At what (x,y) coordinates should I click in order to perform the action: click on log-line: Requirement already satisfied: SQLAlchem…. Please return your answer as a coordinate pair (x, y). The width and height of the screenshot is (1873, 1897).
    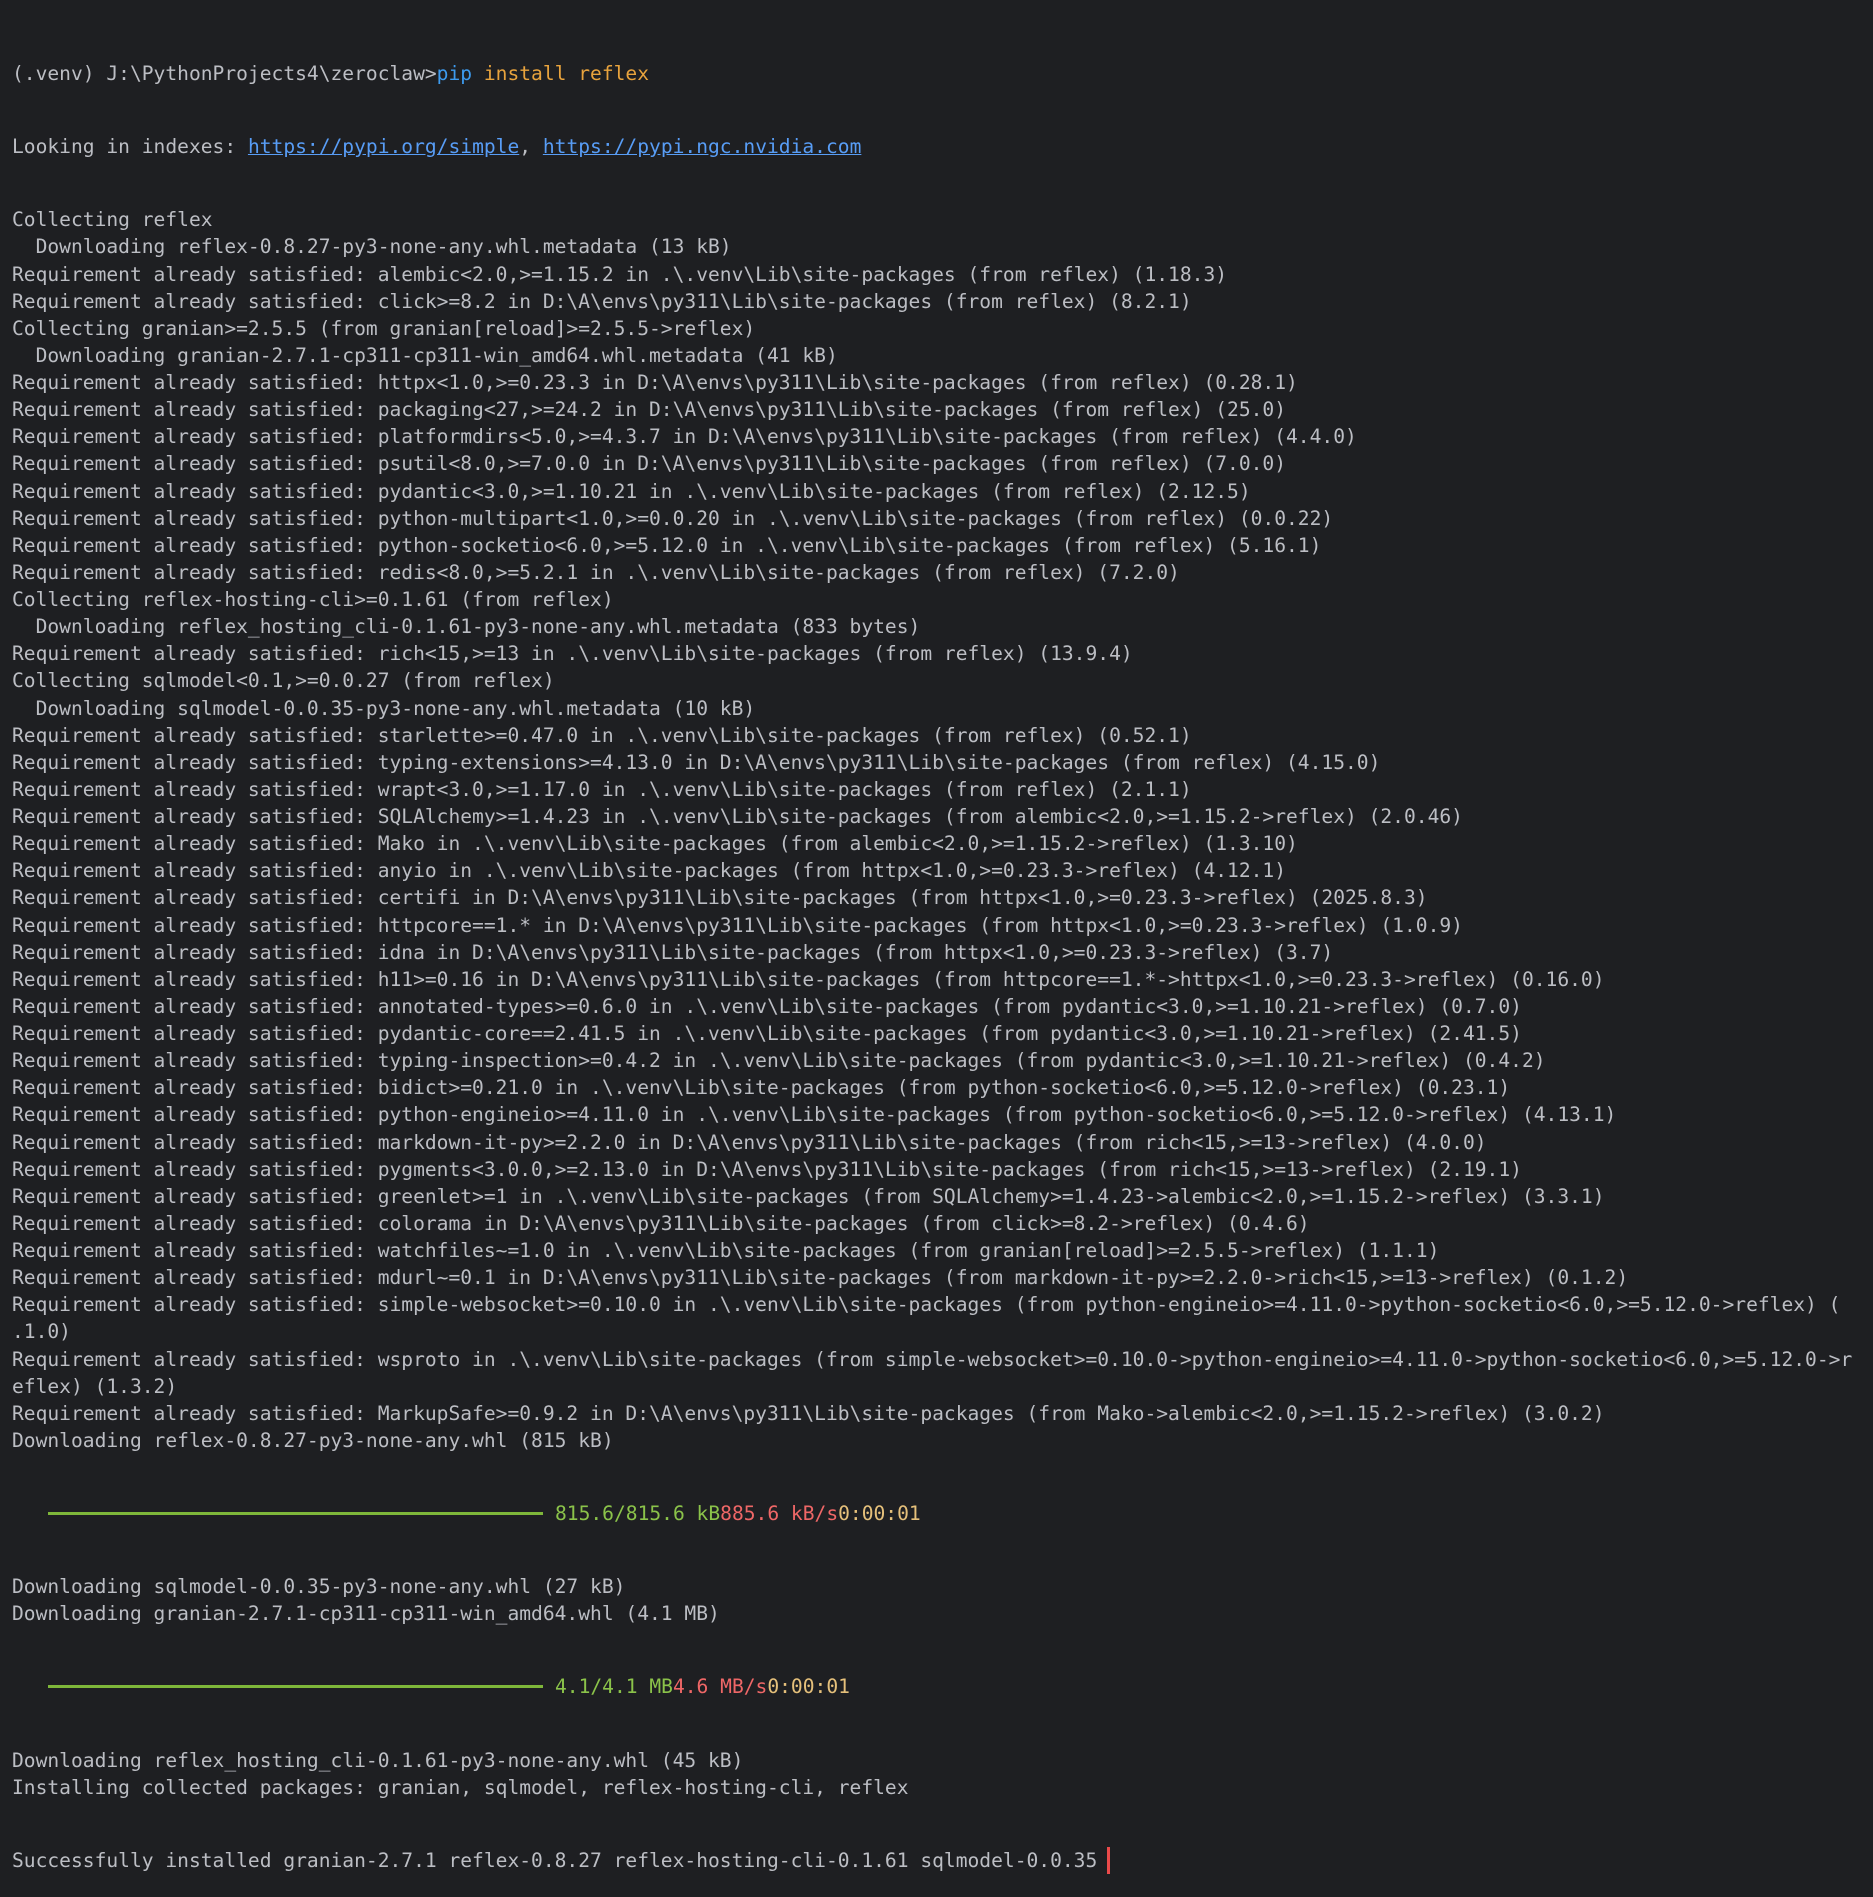
    Looking at the image, I should click on (737, 816).